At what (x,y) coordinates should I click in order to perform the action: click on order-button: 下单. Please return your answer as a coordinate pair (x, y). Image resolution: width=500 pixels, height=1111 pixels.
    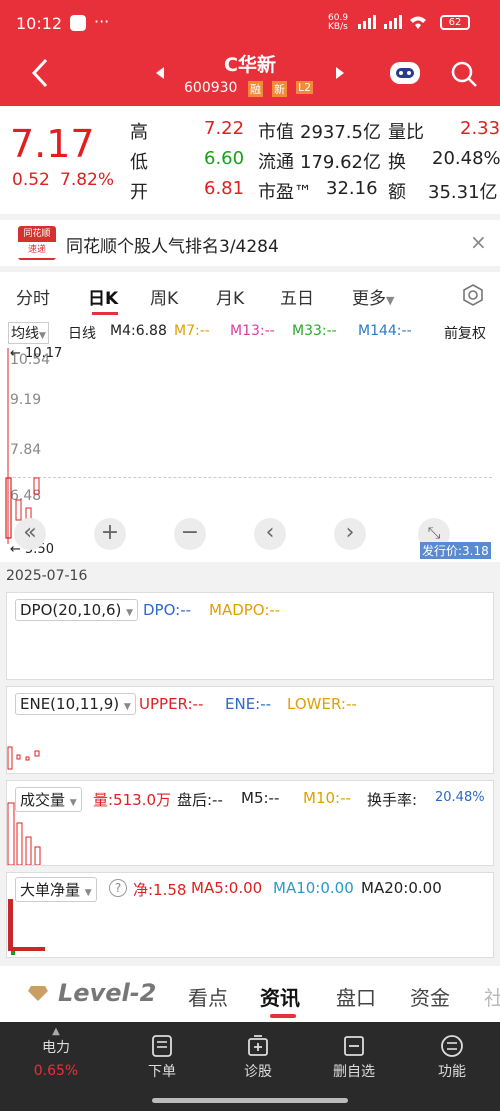
    Looking at the image, I should click on (162, 1057).